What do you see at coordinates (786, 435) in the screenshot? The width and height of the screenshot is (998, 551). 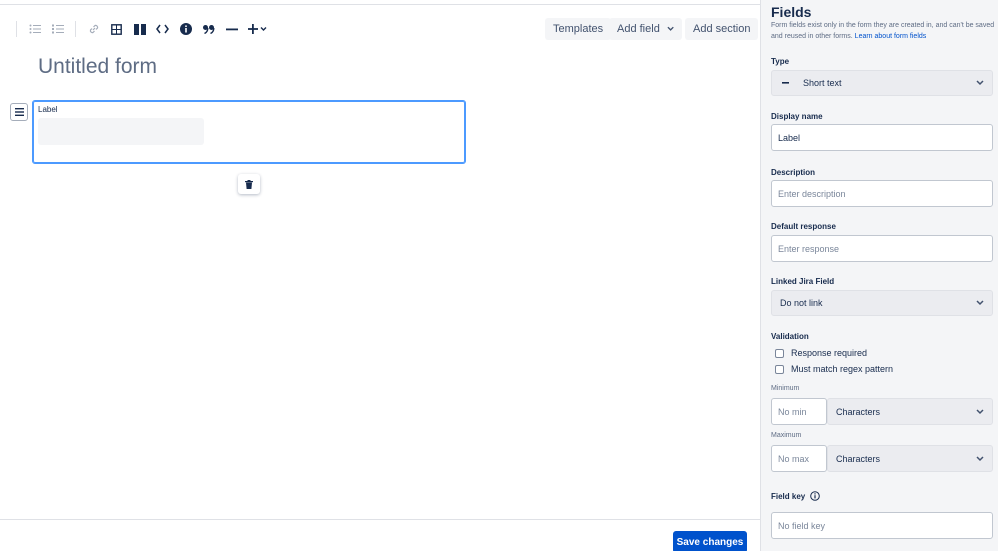 I see `maximum-label: Maximum` at bounding box center [786, 435].